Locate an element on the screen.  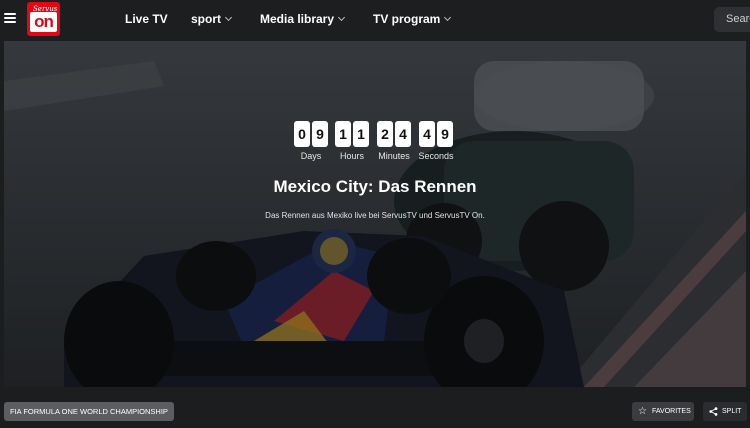
nav-sport: sport is located at coordinates (212, 19).